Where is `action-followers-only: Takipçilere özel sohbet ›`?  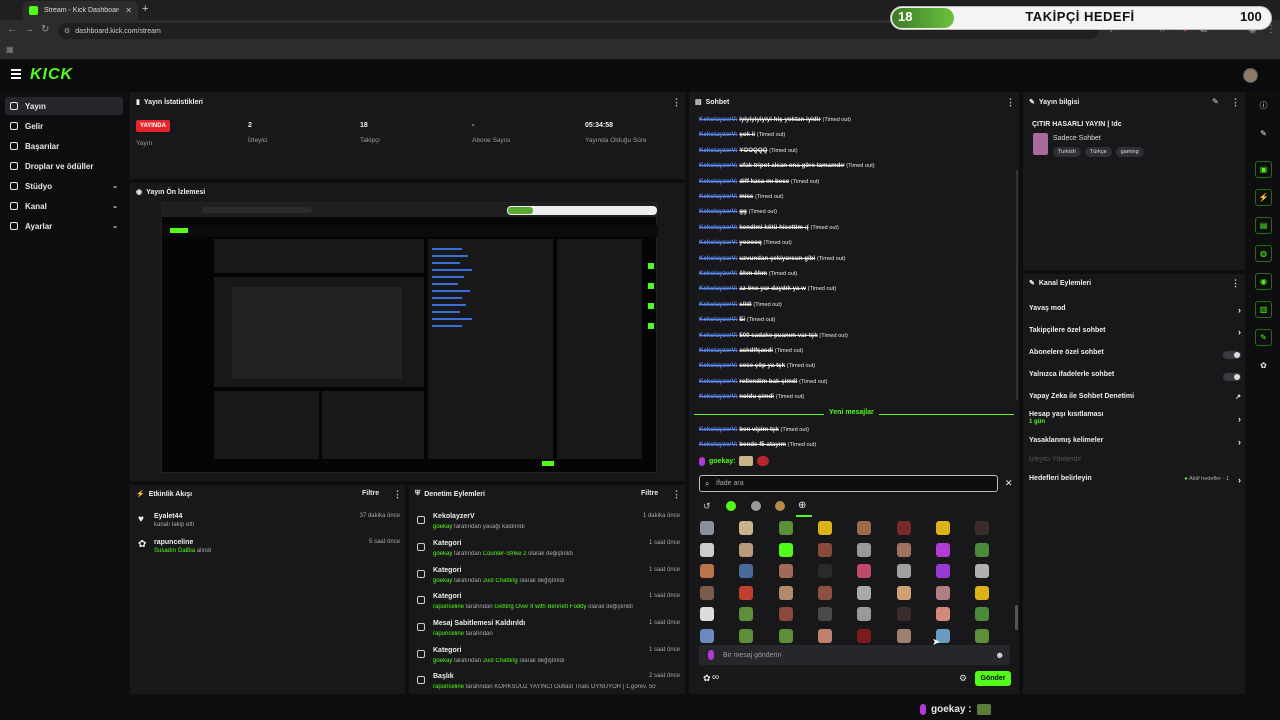
action-followers-only: Takipçilere özel sohbet › is located at coordinates (1135, 334).